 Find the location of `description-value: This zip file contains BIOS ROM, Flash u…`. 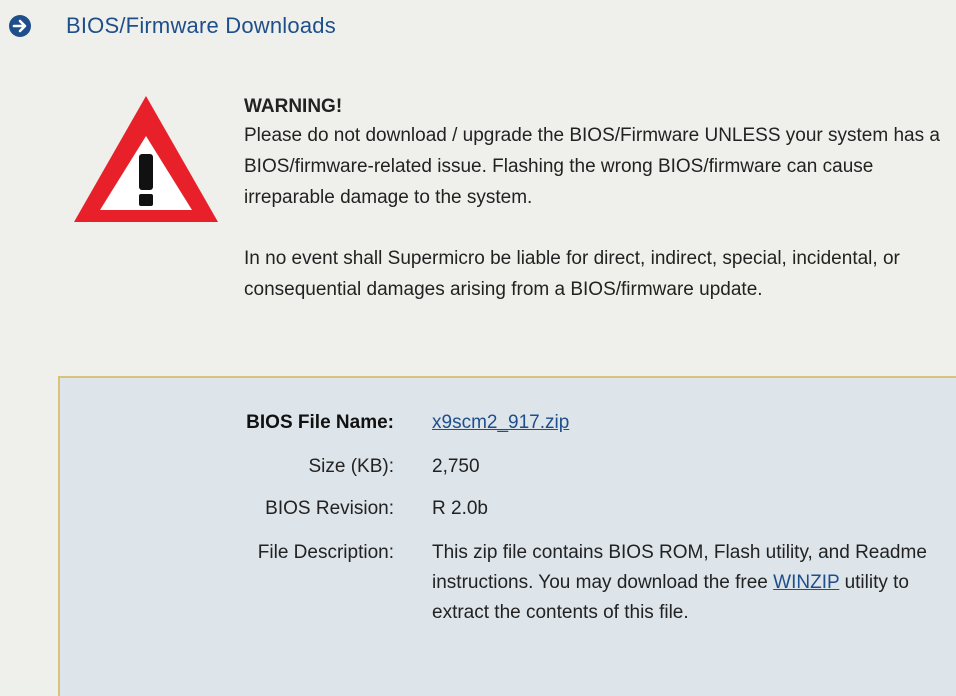

description-value: This zip file contains BIOS ROM, Flash u… is located at coordinates (692, 583).